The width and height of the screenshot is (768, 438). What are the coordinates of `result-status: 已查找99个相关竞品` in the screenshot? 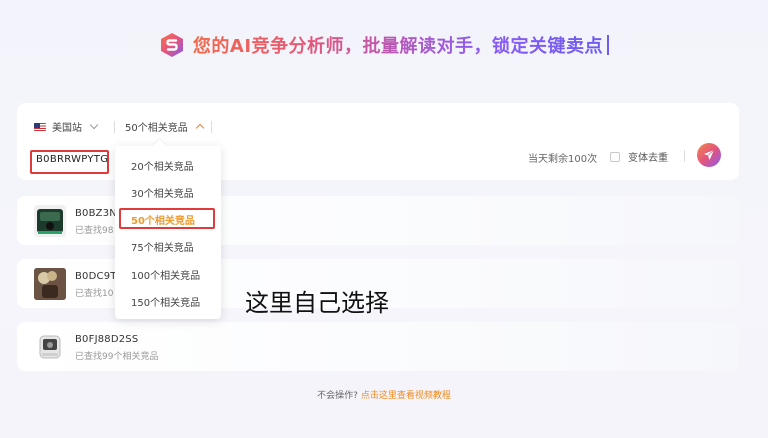 It's located at (117, 357).